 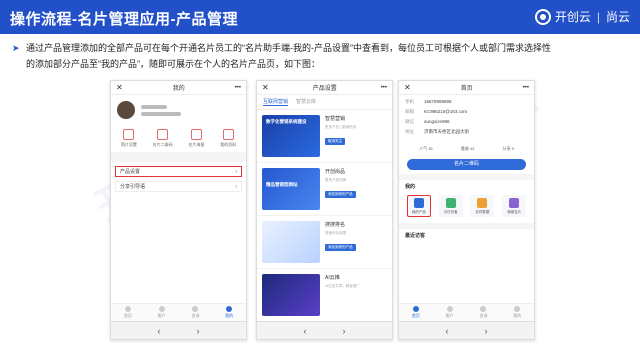 I want to click on product-image: 数字化营销系统建设, so click(x=291, y=136).